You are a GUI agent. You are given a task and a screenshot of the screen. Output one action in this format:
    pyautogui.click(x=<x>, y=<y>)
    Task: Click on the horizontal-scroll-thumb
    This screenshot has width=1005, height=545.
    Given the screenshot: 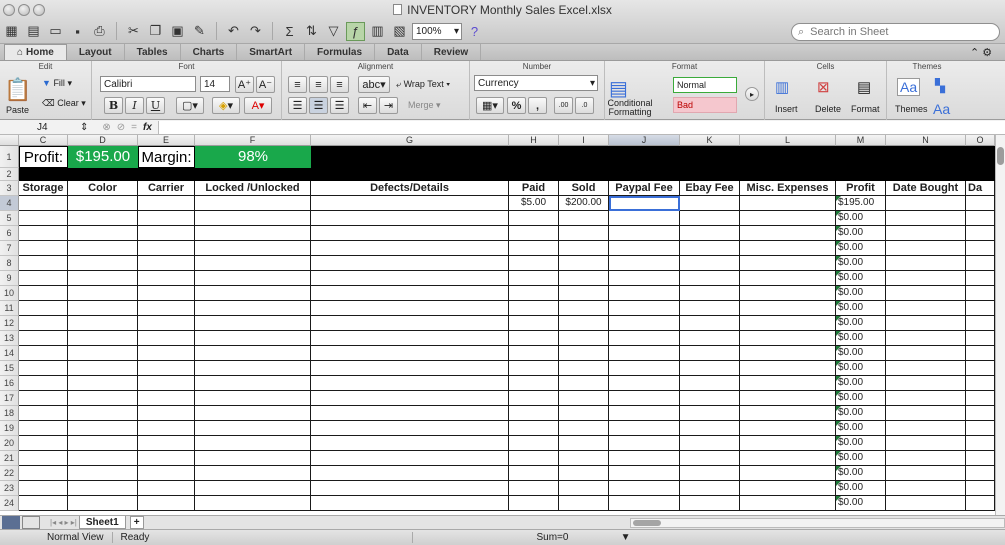 What is the action you would take?
    pyautogui.click(x=647, y=522)
    